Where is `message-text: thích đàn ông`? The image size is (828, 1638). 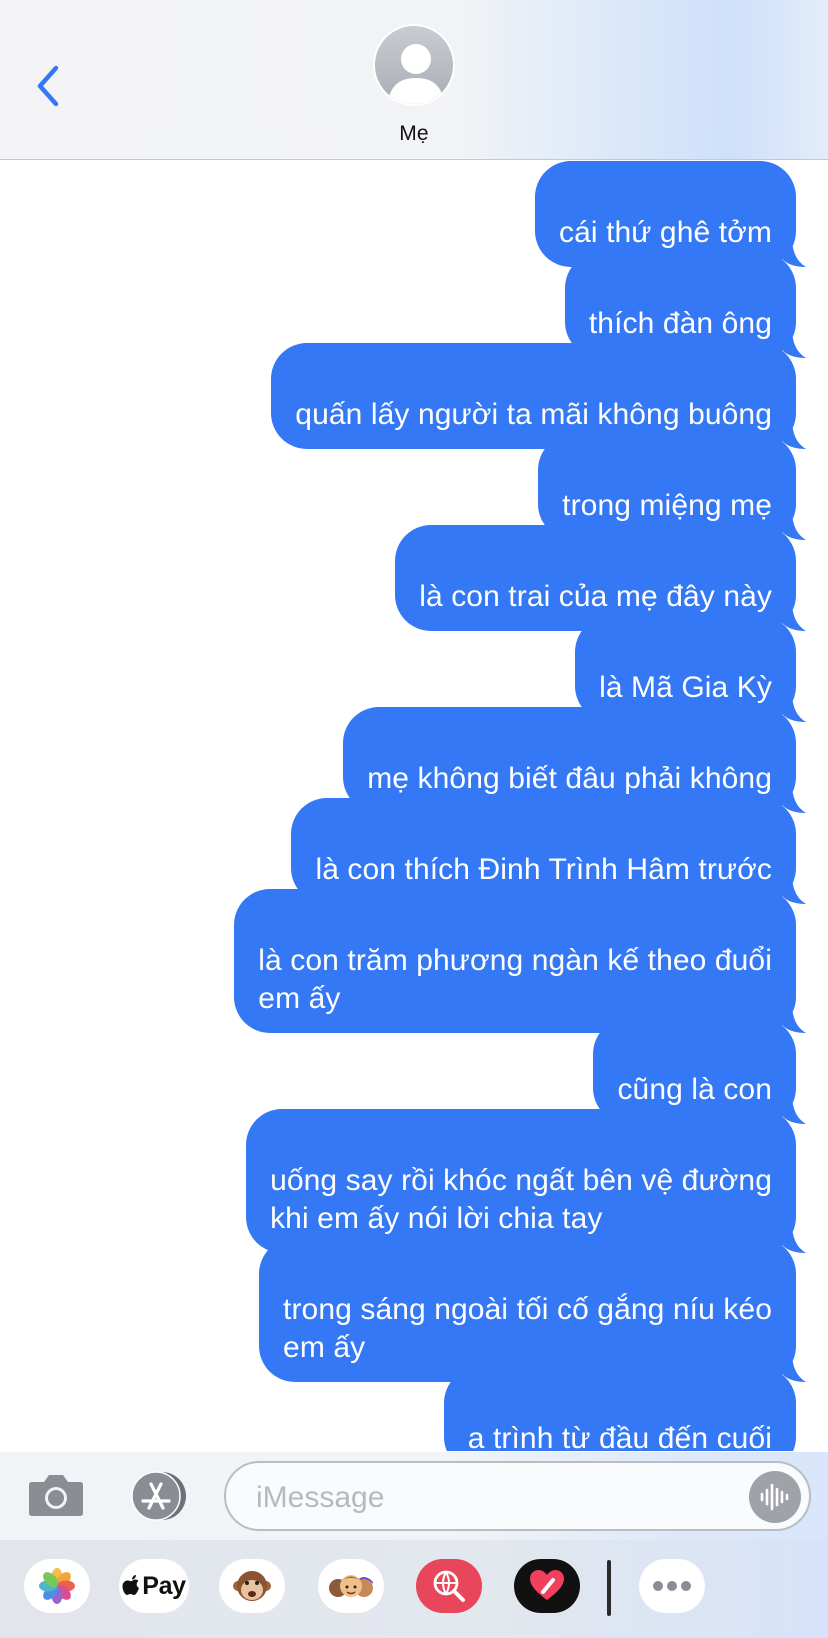
message-text: thích đàn ông is located at coordinates (680, 323).